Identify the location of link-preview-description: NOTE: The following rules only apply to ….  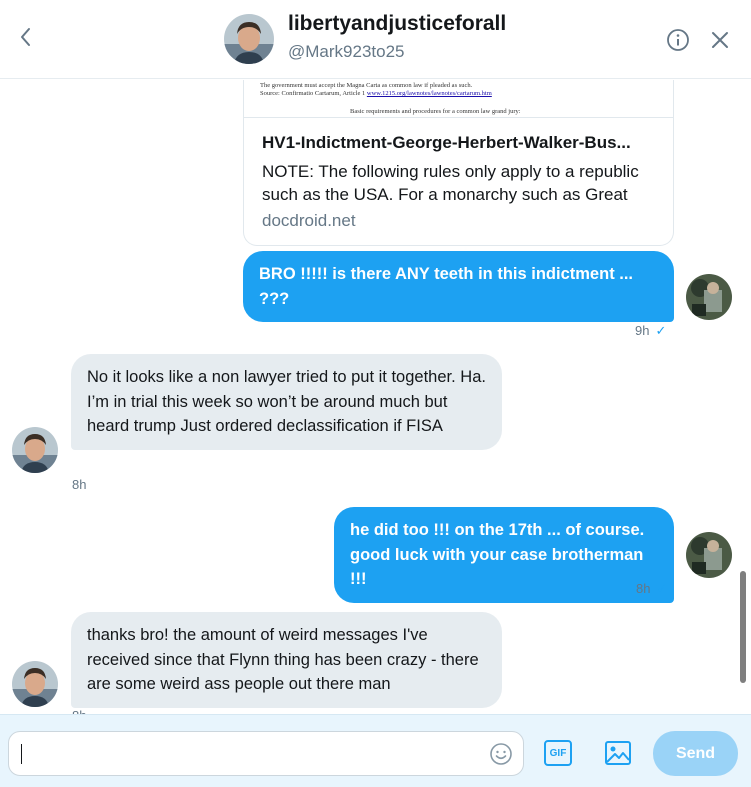
(450, 183).